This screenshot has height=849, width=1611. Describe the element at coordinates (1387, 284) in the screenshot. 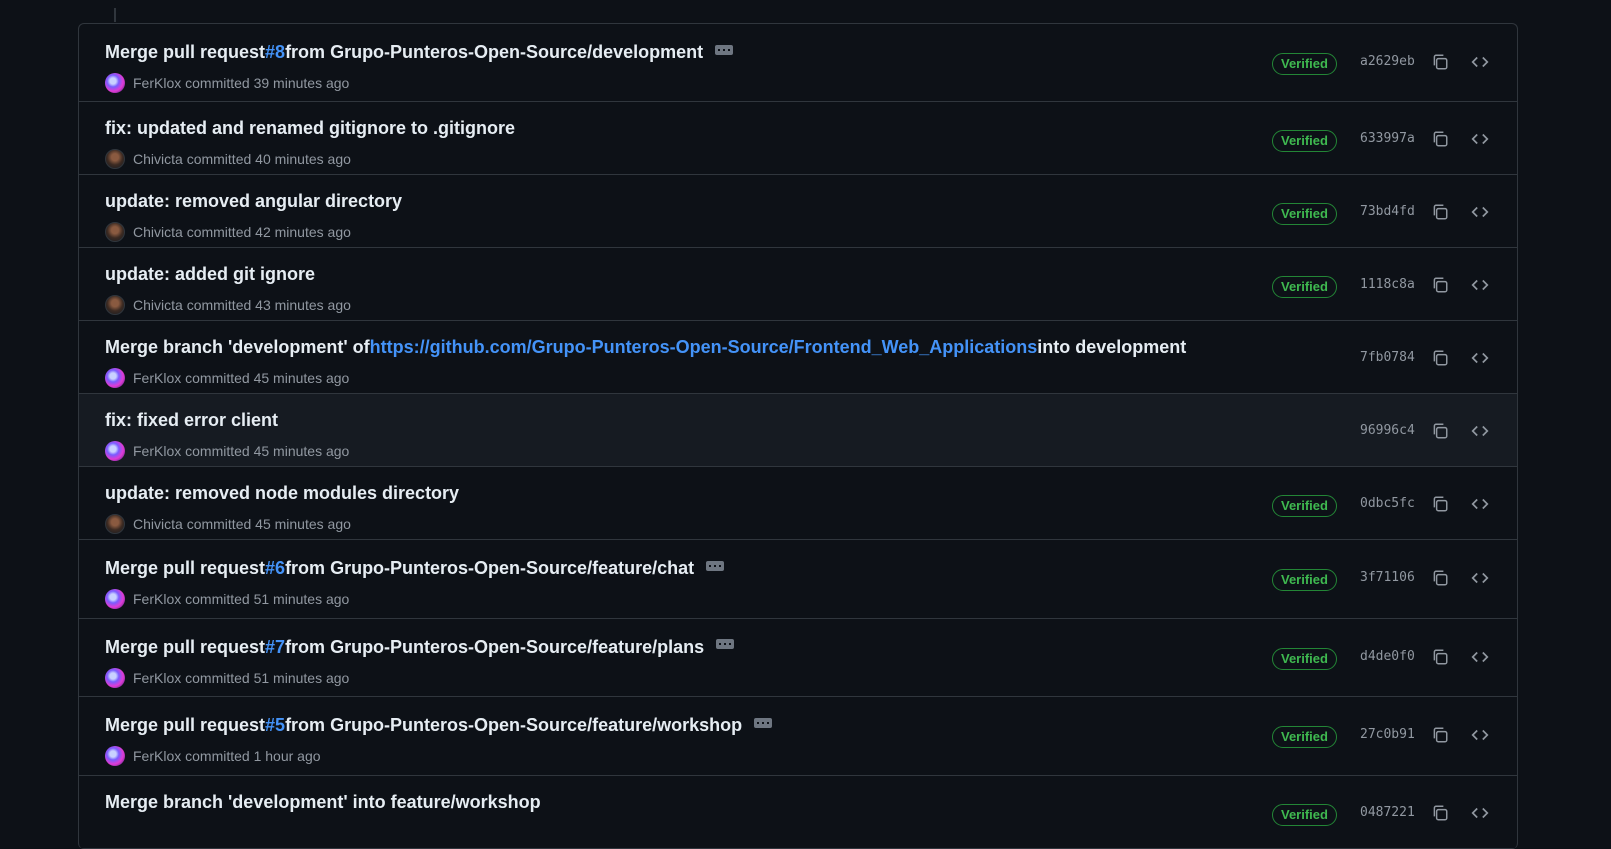

I see `commit-sha: 1118c8a` at that location.